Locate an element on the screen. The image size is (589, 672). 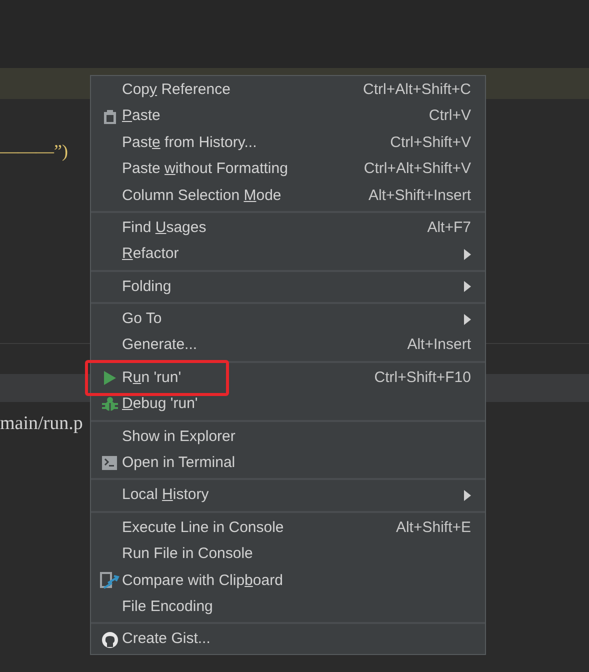
menu-item: Paste Ctrl+V is located at coordinates (288, 116).